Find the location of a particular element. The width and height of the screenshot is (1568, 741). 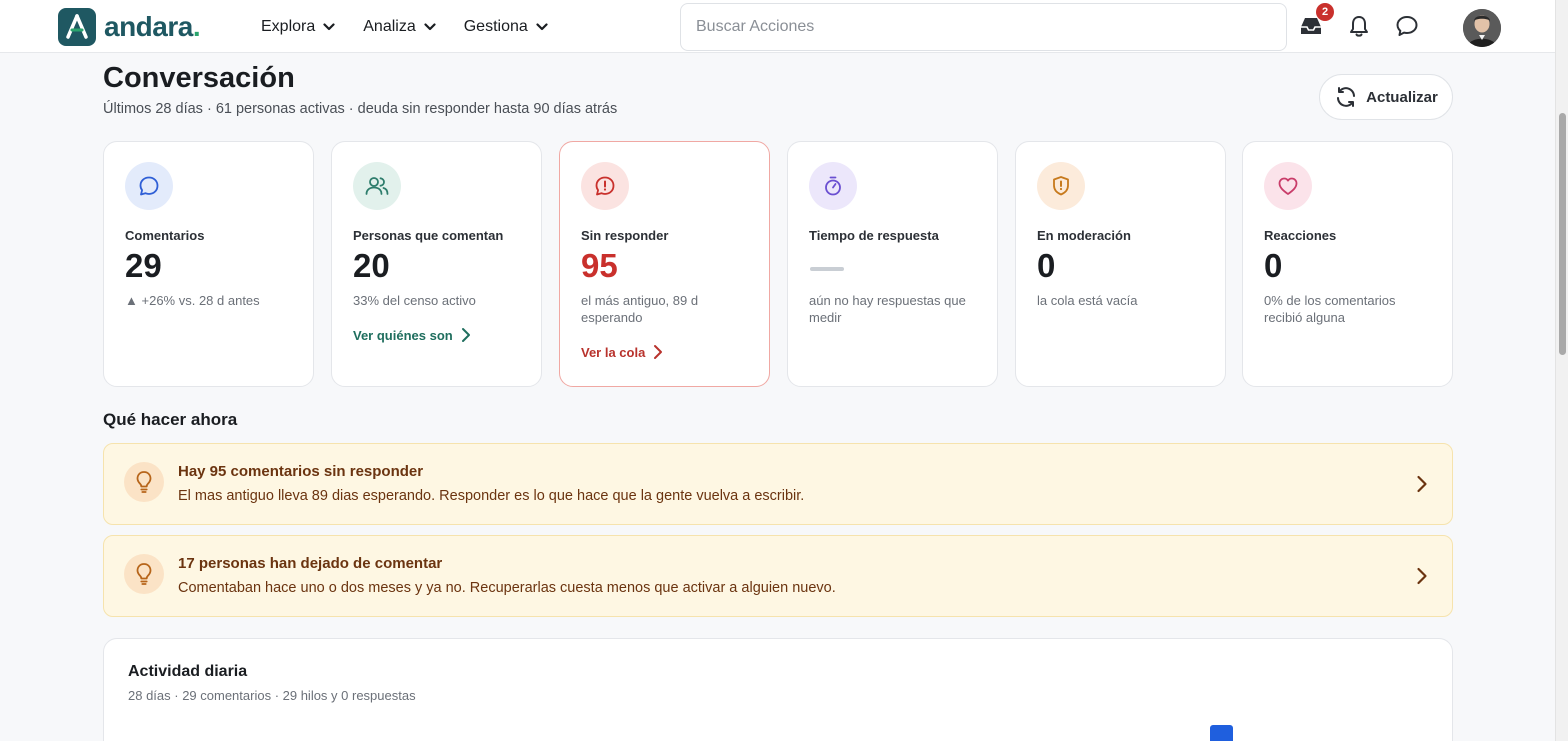

metric-label: Sin responder is located at coordinates (625, 235).